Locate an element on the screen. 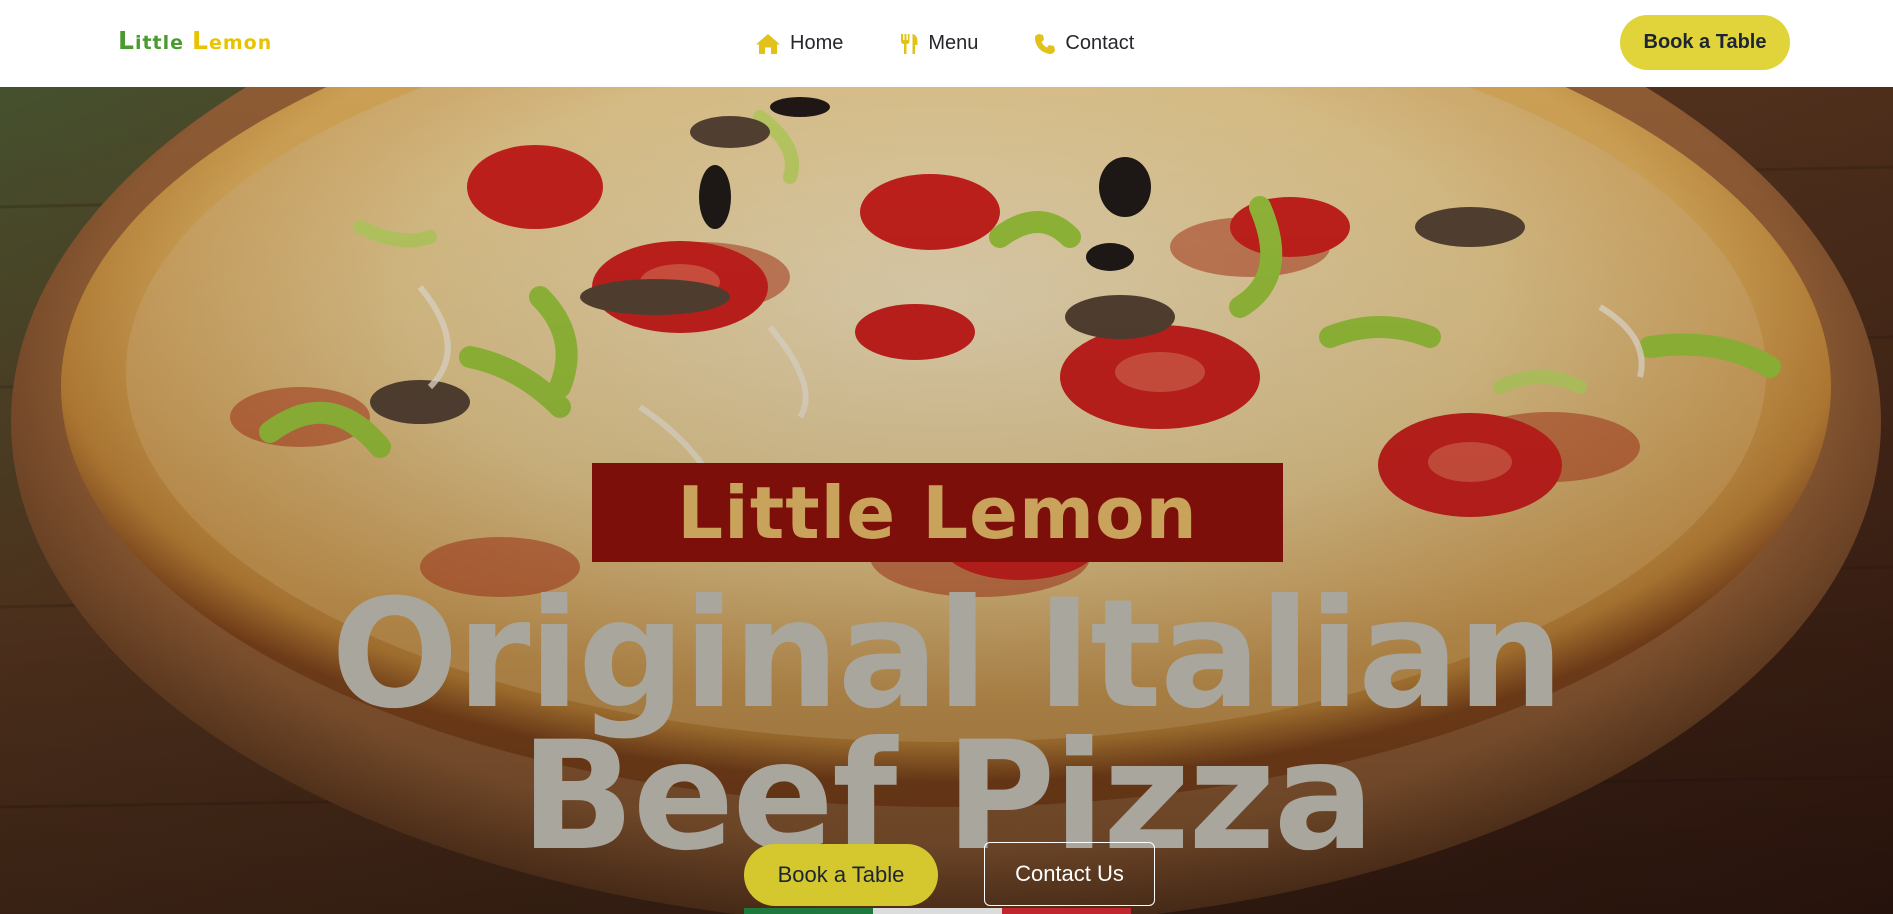 The width and height of the screenshot is (1893, 914). contact-us-button: Contact Us is located at coordinates (1069, 874).